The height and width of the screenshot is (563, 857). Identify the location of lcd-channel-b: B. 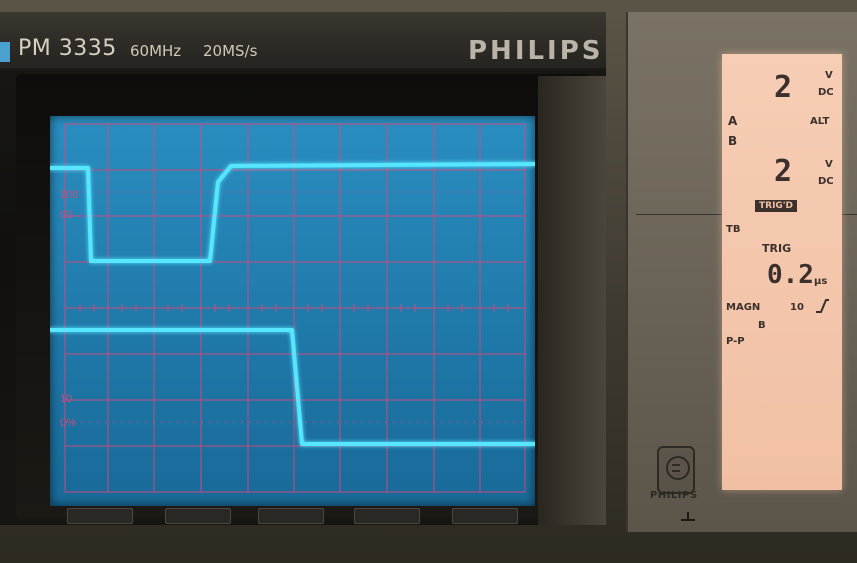
(762, 325).